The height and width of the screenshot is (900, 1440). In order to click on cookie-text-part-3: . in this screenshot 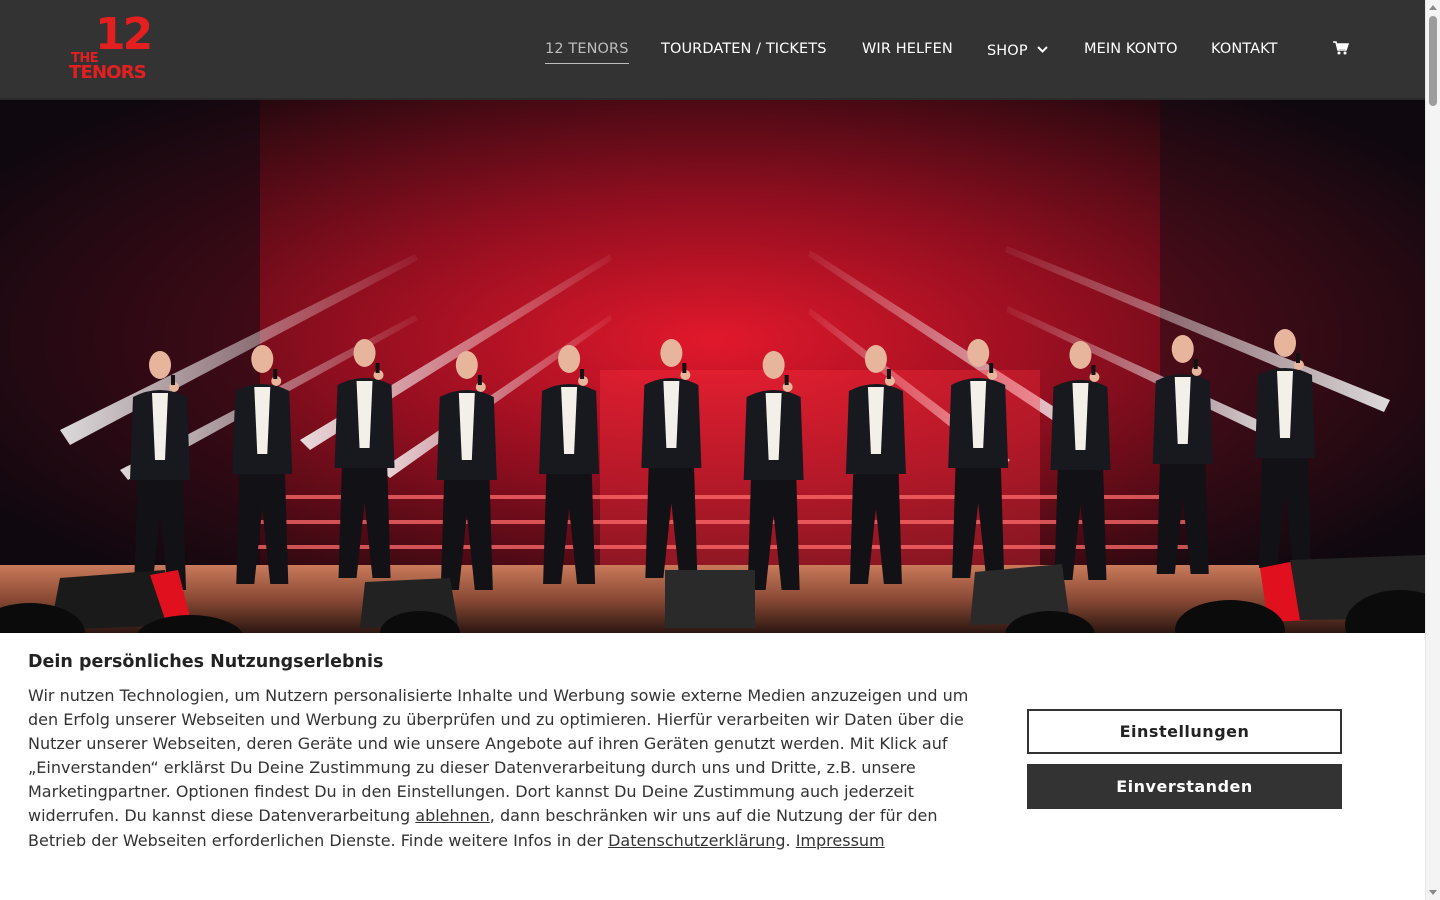, I will do `click(790, 840)`.